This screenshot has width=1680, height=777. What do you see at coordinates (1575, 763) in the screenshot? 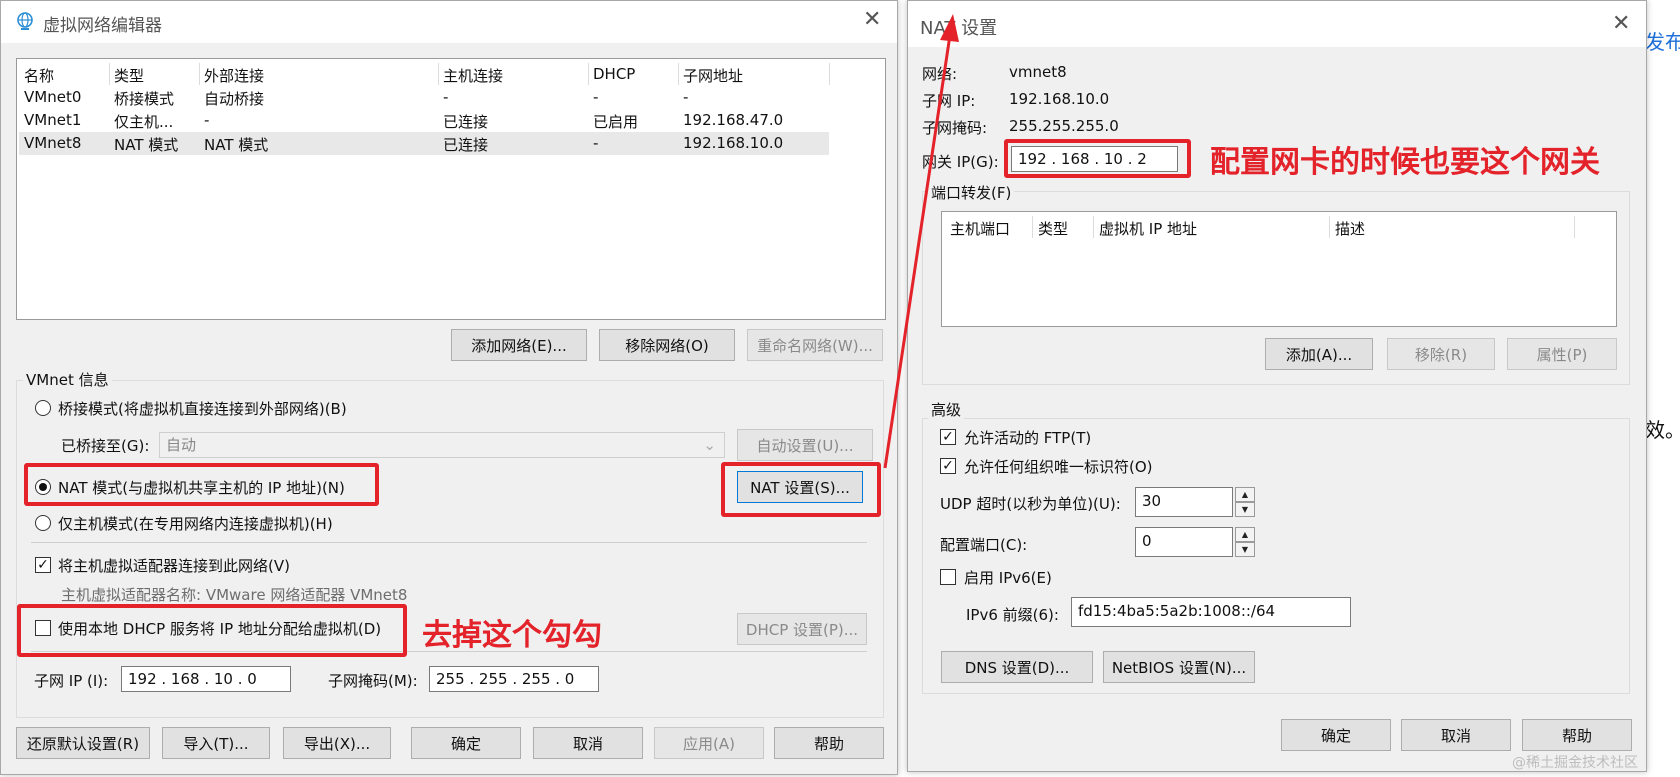
I see `watermark: @稀土掘金技术社区` at bounding box center [1575, 763].